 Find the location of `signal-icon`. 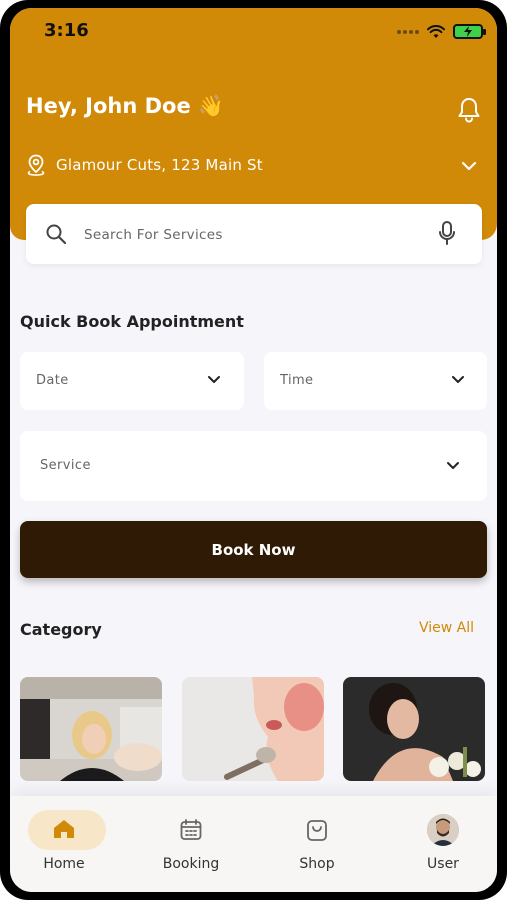

signal-icon is located at coordinates (408, 31).